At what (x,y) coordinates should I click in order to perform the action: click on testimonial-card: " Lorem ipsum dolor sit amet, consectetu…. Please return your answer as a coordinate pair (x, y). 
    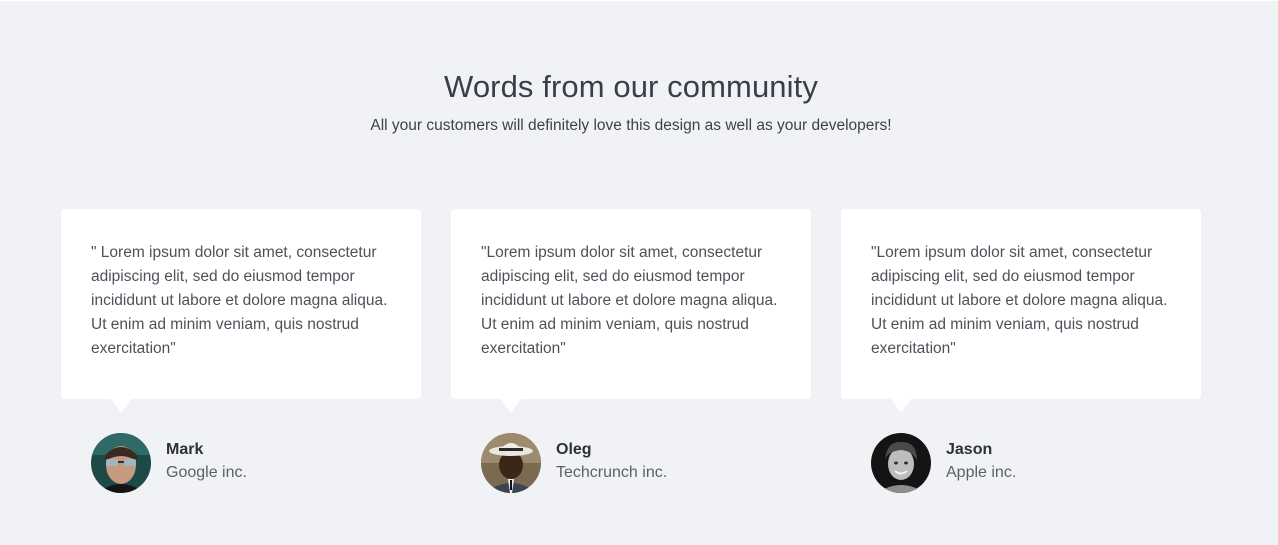
    Looking at the image, I should click on (241, 311).